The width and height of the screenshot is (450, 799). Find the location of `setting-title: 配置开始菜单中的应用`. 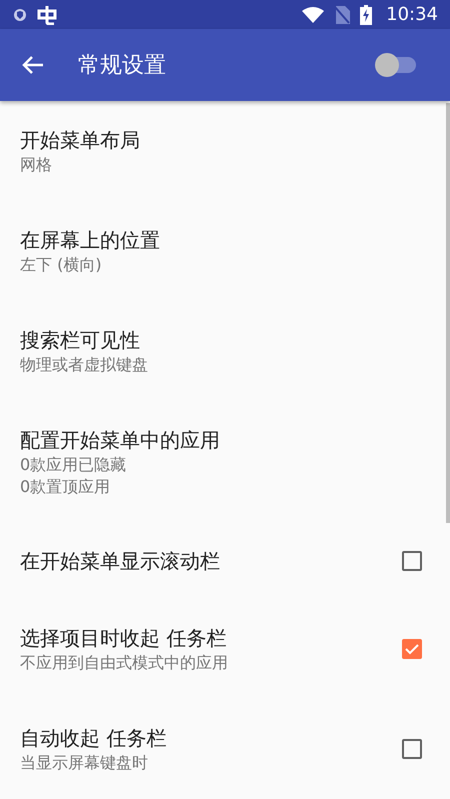

setting-title: 配置开始菜单中的应用 is located at coordinates (120, 440).